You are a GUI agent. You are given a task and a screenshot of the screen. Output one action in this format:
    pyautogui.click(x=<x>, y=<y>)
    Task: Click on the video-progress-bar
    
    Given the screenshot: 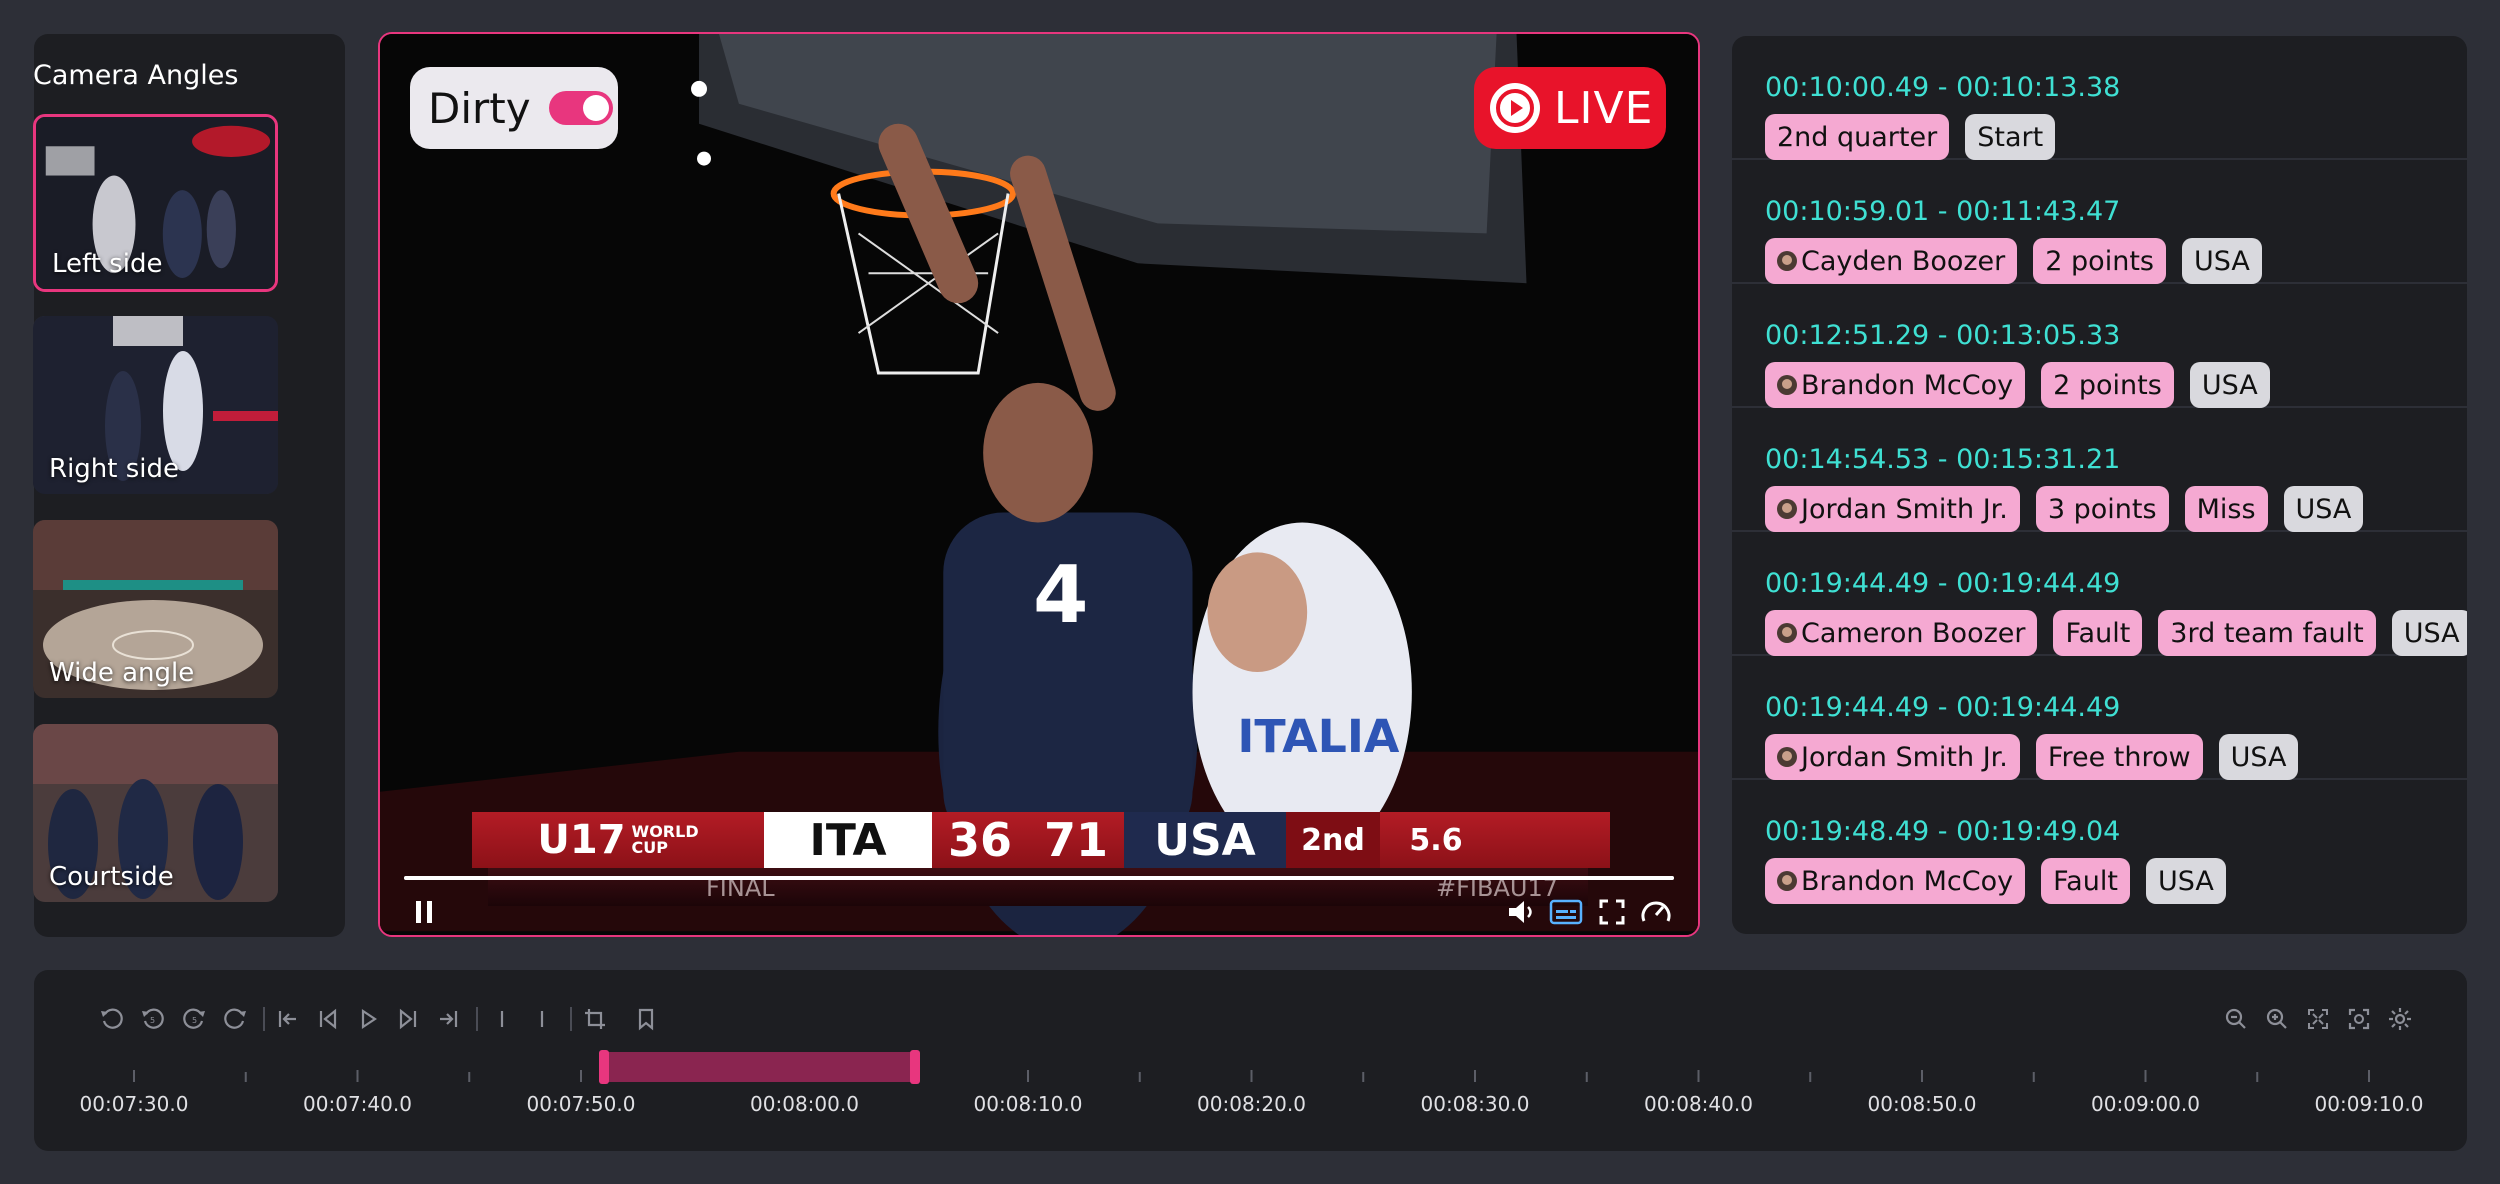 What is the action you would take?
    pyautogui.click(x=1039, y=878)
    